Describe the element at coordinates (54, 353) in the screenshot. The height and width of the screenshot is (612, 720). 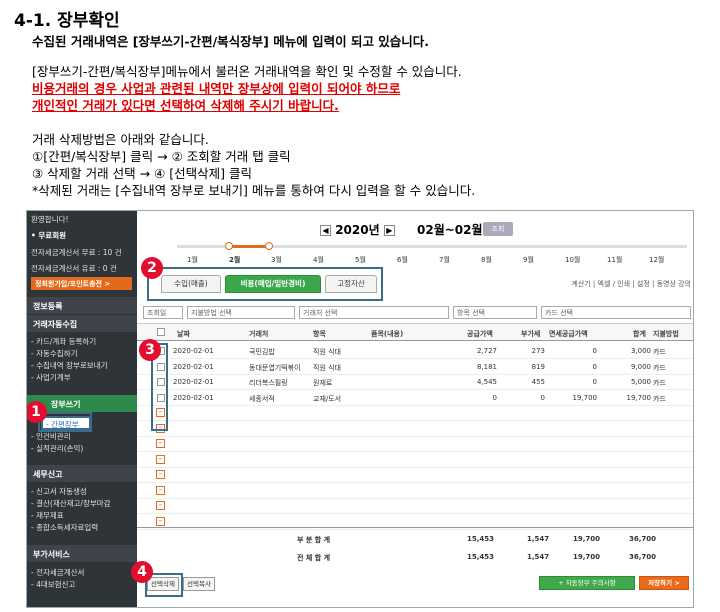
I see `sidebar-subitem: - 자동수집하기` at that location.